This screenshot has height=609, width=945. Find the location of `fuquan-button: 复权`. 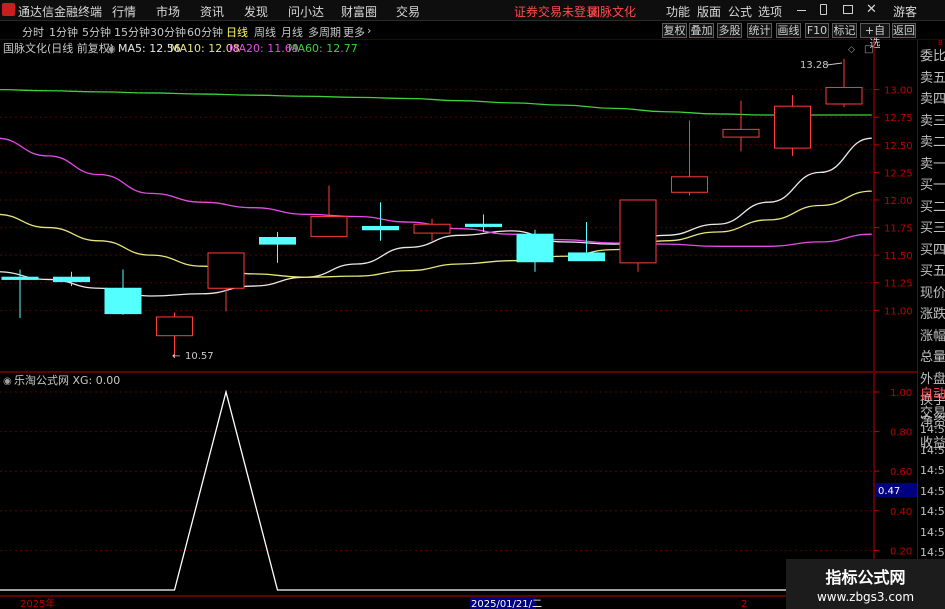

fuquan-button: 复权 is located at coordinates (674, 30).